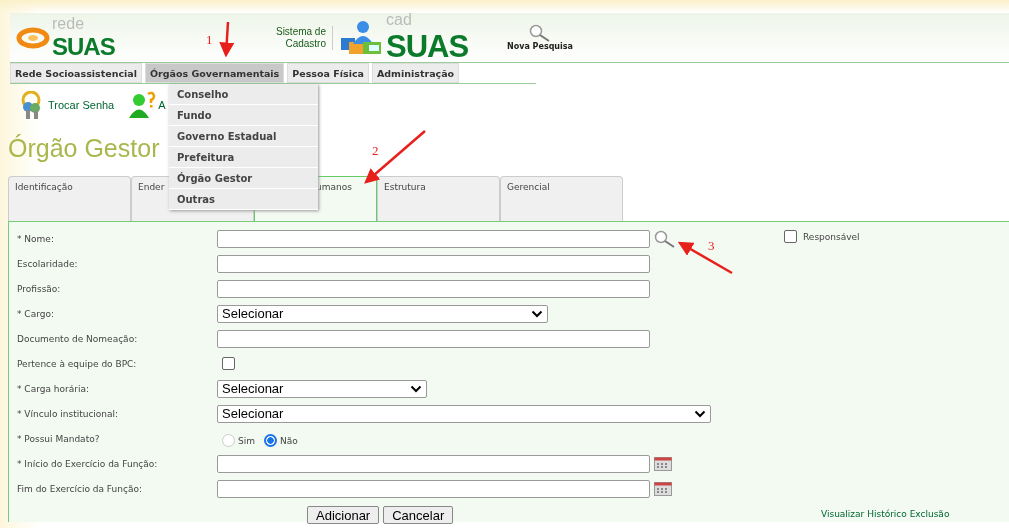  What do you see at coordinates (246, 440) in the screenshot?
I see `radio-label: Sim` at bounding box center [246, 440].